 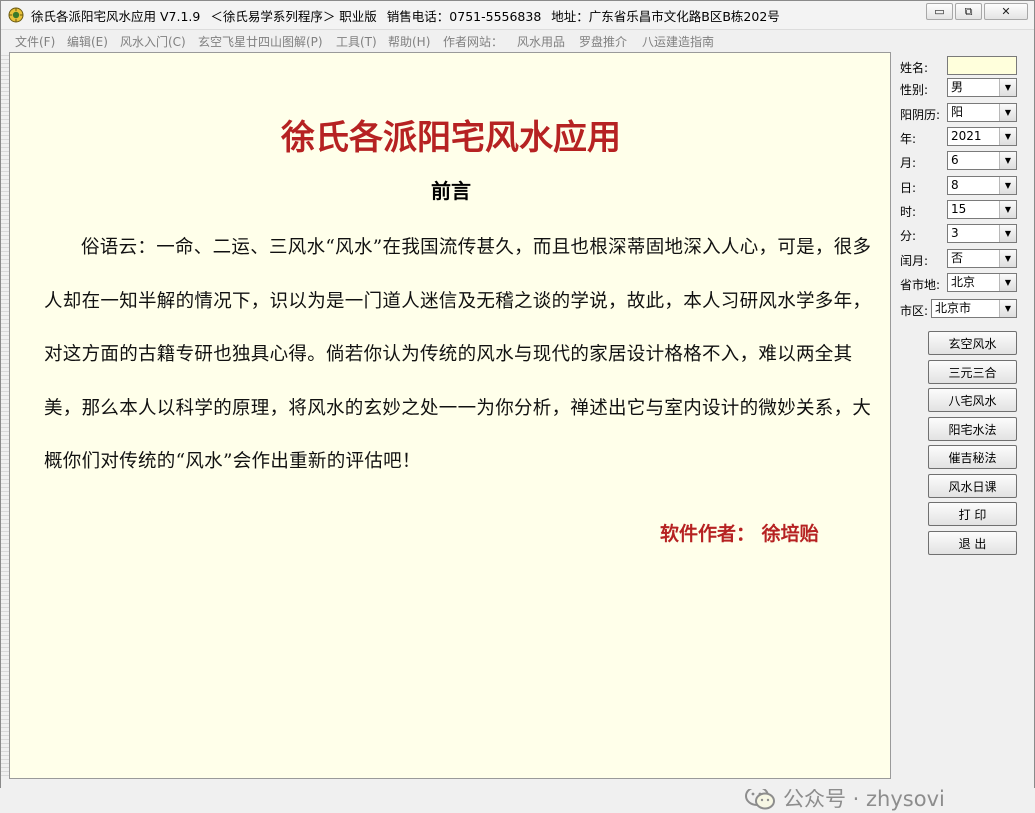 I want to click on row-gender: 性别: 男 ▼, so click(x=963, y=88).